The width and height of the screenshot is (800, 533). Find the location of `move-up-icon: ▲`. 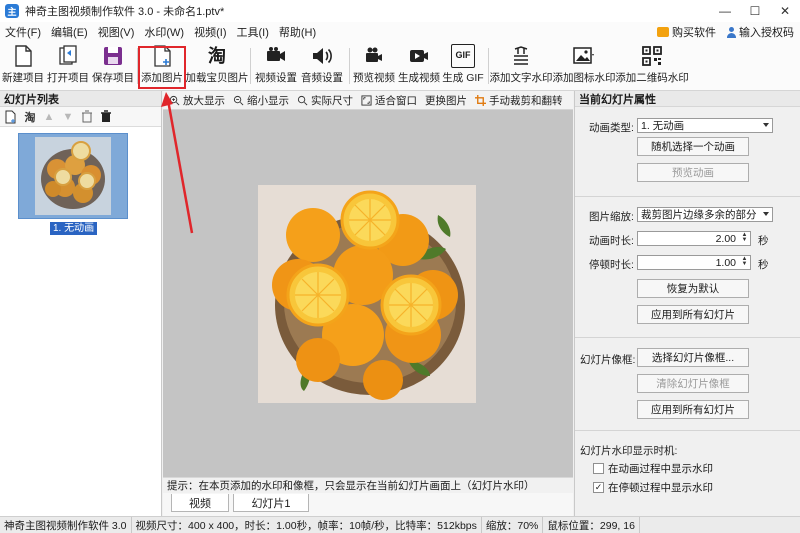

move-up-icon: ▲ is located at coordinates (49, 117).